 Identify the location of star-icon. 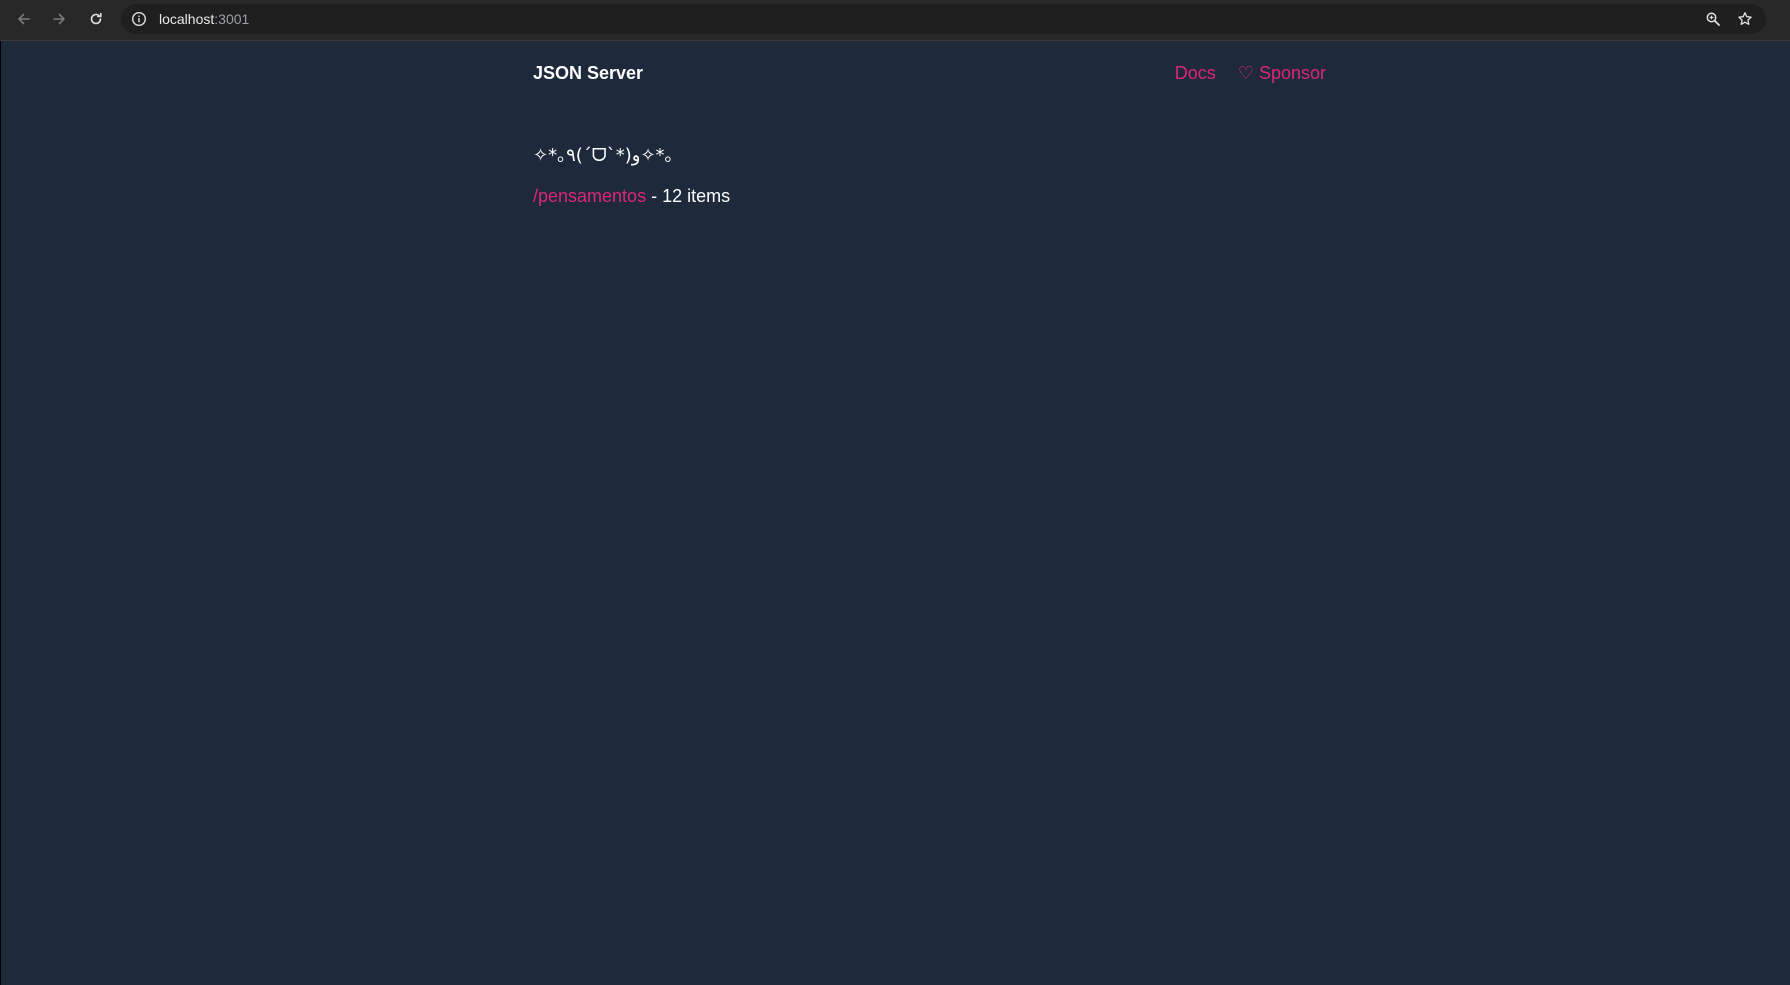
(1745, 19).